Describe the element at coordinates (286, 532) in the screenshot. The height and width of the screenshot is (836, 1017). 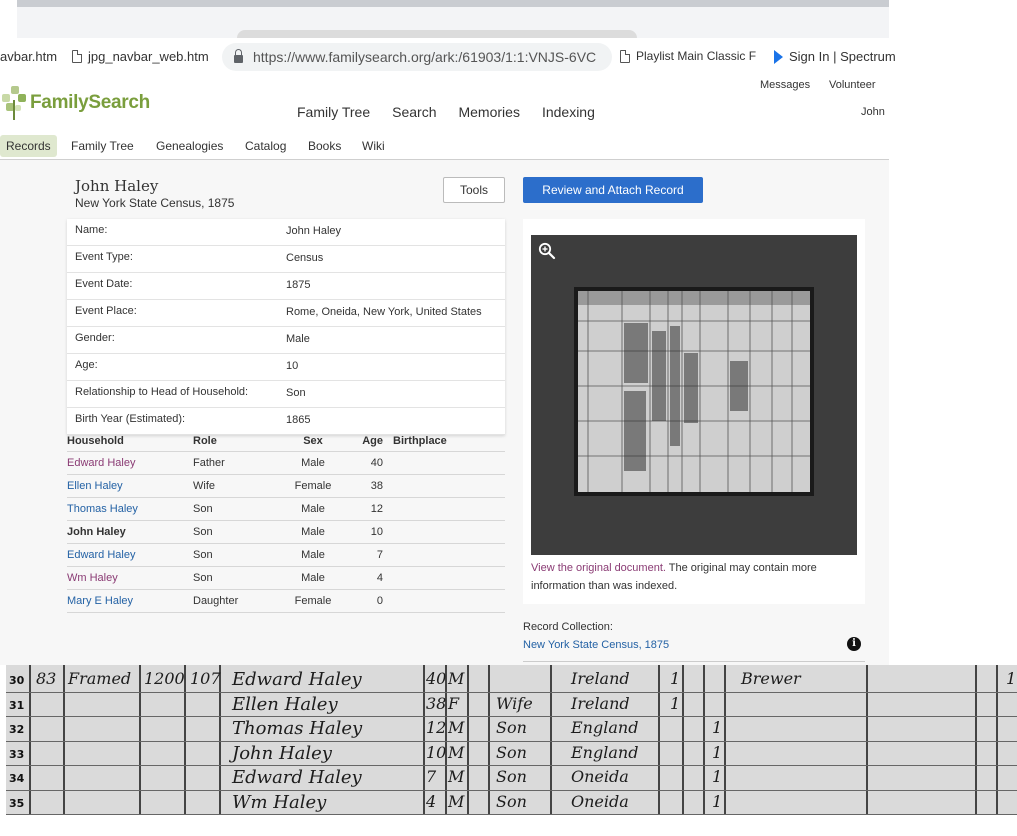
I see `household-row: John Haley Son Male 10` at that location.